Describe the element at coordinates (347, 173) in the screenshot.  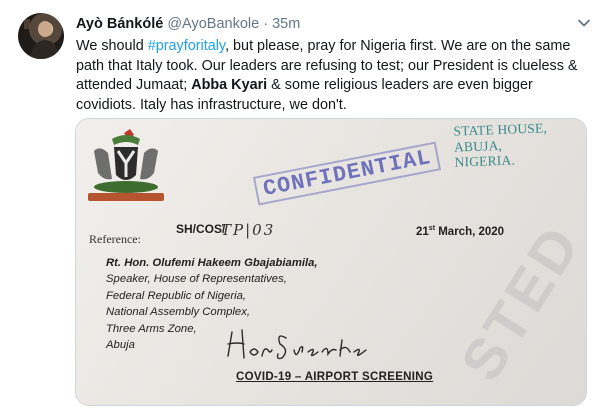
I see `confidential-stamp: CONFIDENTIAL` at that location.